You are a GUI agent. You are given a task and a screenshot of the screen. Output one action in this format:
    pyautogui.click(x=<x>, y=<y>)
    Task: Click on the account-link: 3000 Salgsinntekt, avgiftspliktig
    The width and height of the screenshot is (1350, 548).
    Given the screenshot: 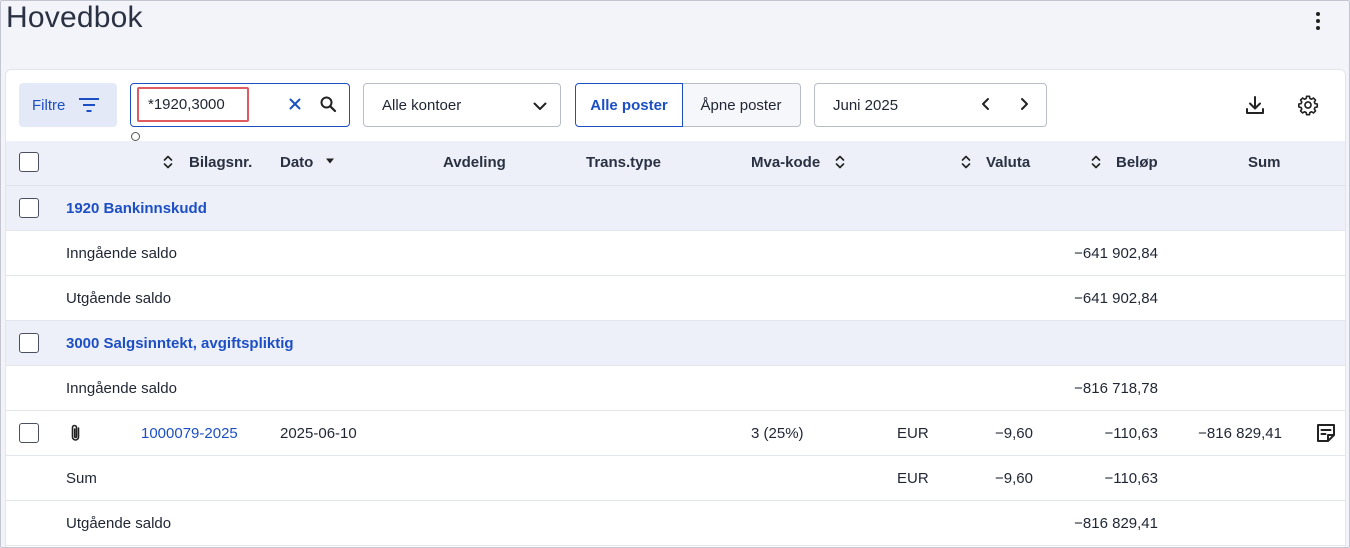 What is the action you would take?
    pyautogui.click(x=180, y=343)
    